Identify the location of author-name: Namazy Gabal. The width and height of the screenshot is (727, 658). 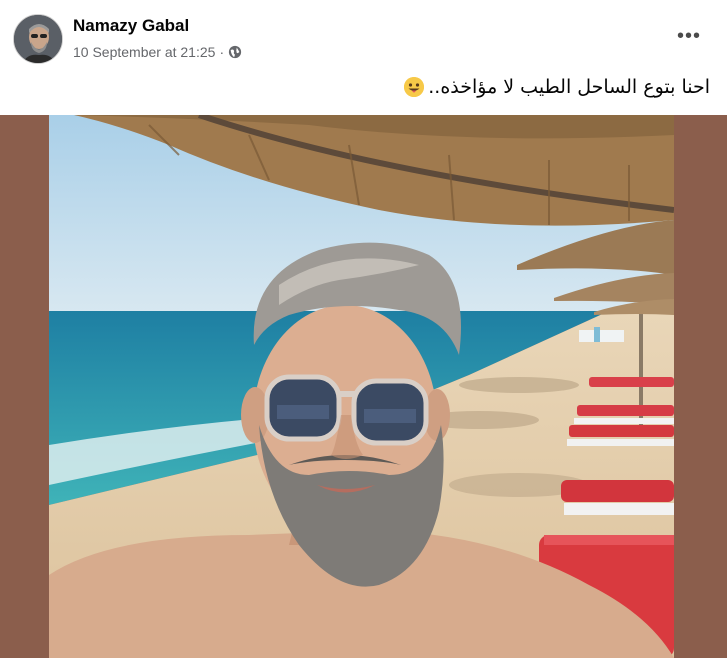
(131, 26).